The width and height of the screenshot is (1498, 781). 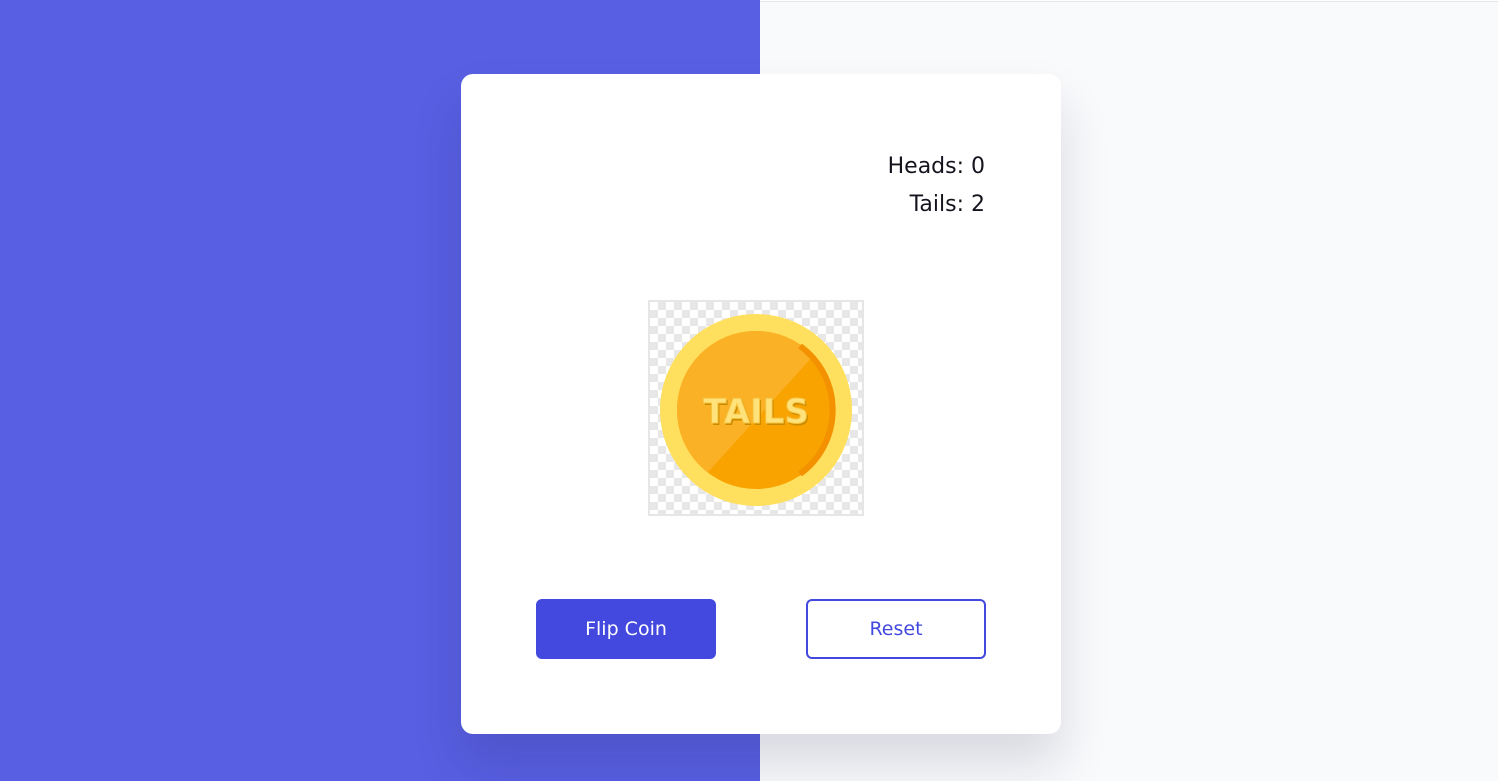 I want to click on coin-image: TAILS TAILS, so click(x=756, y=408).